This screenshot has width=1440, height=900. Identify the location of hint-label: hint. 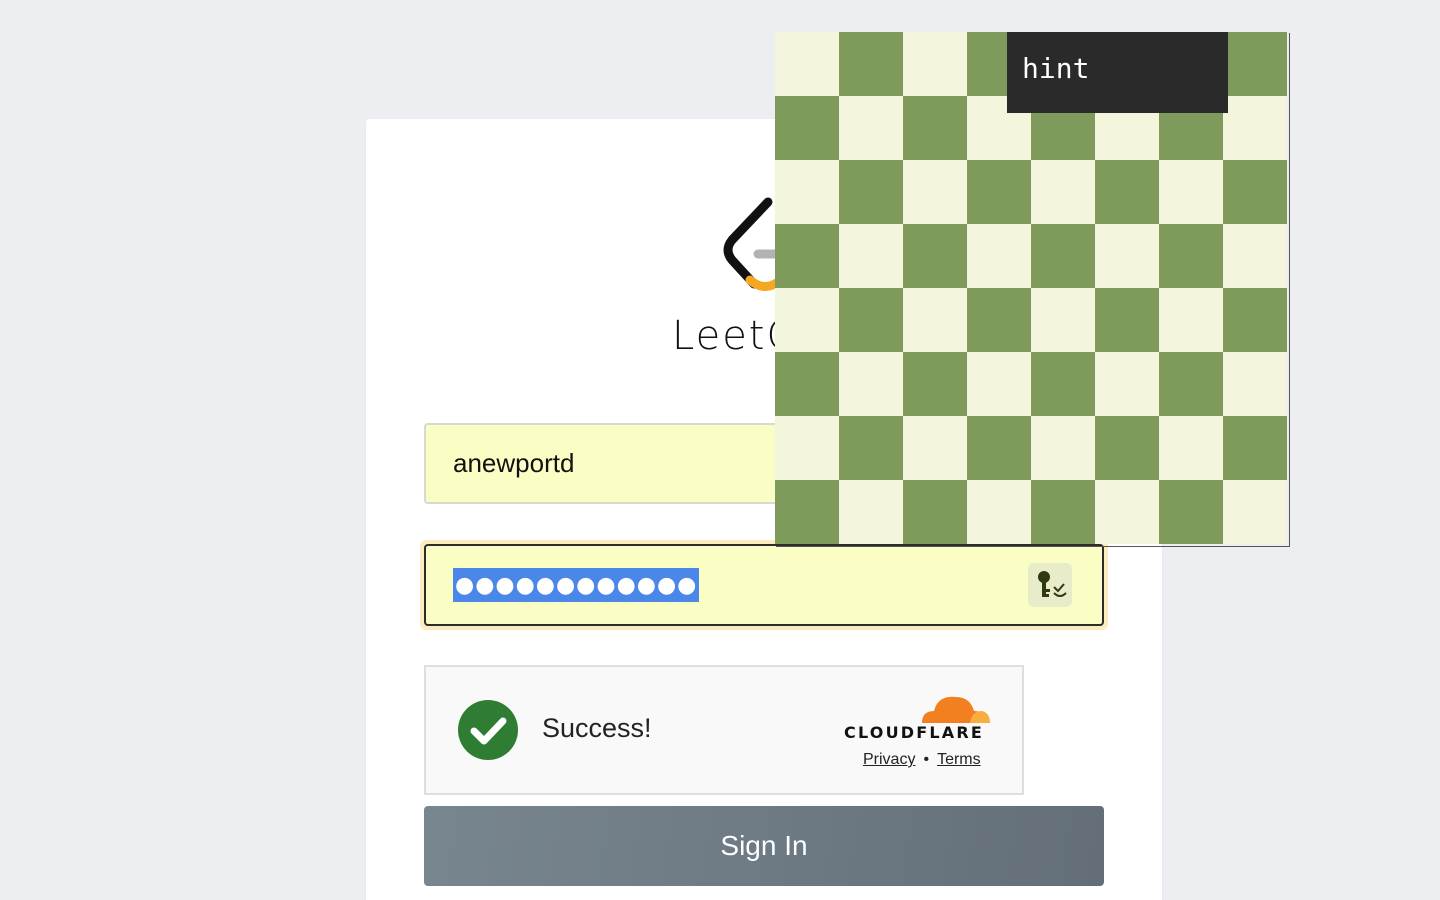
(1056, 68).